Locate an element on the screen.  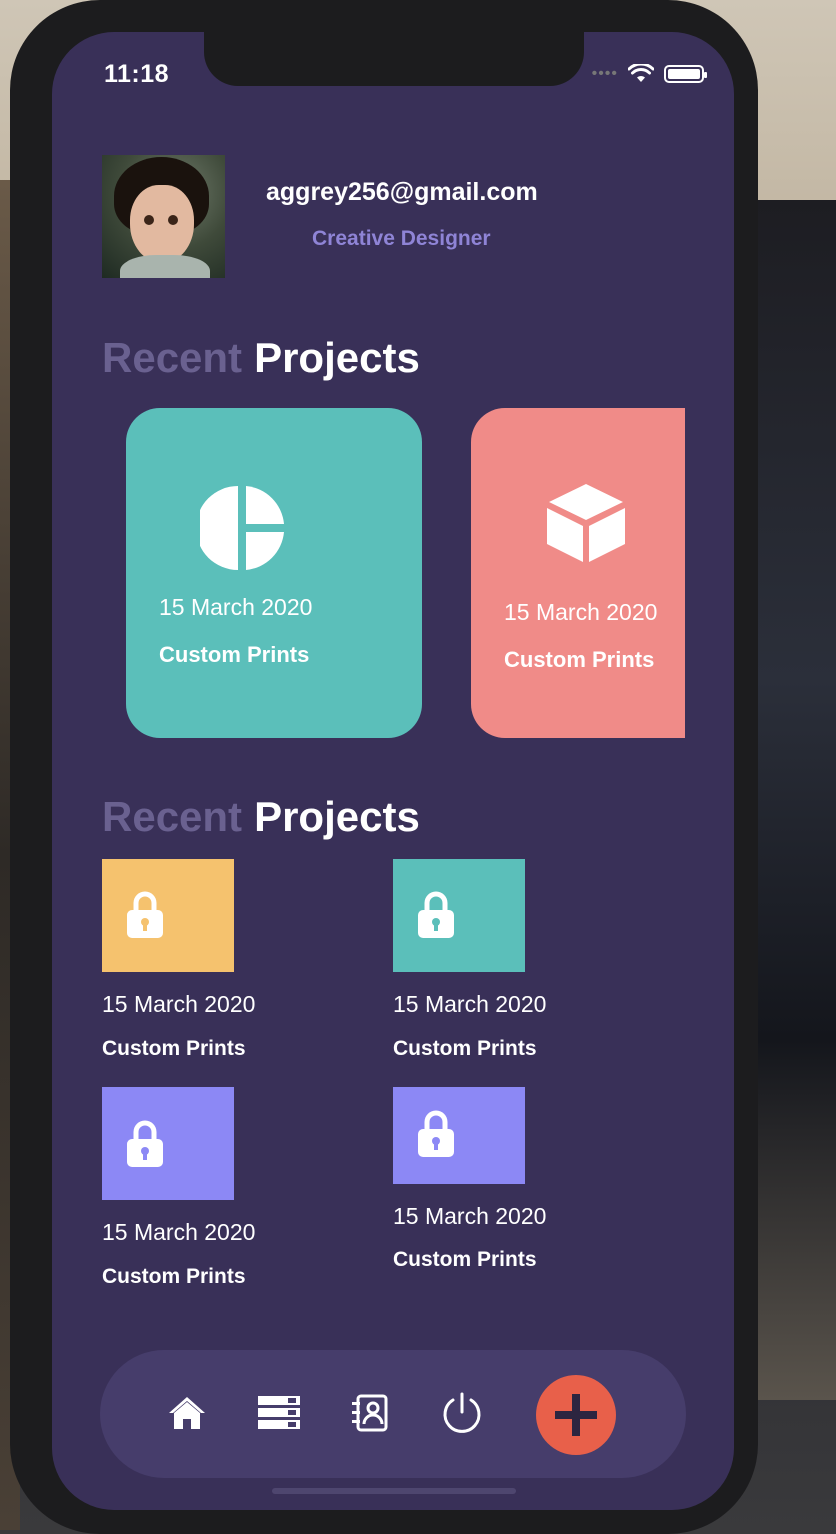
bottom-navbar is located at coordinates (393, 1414).